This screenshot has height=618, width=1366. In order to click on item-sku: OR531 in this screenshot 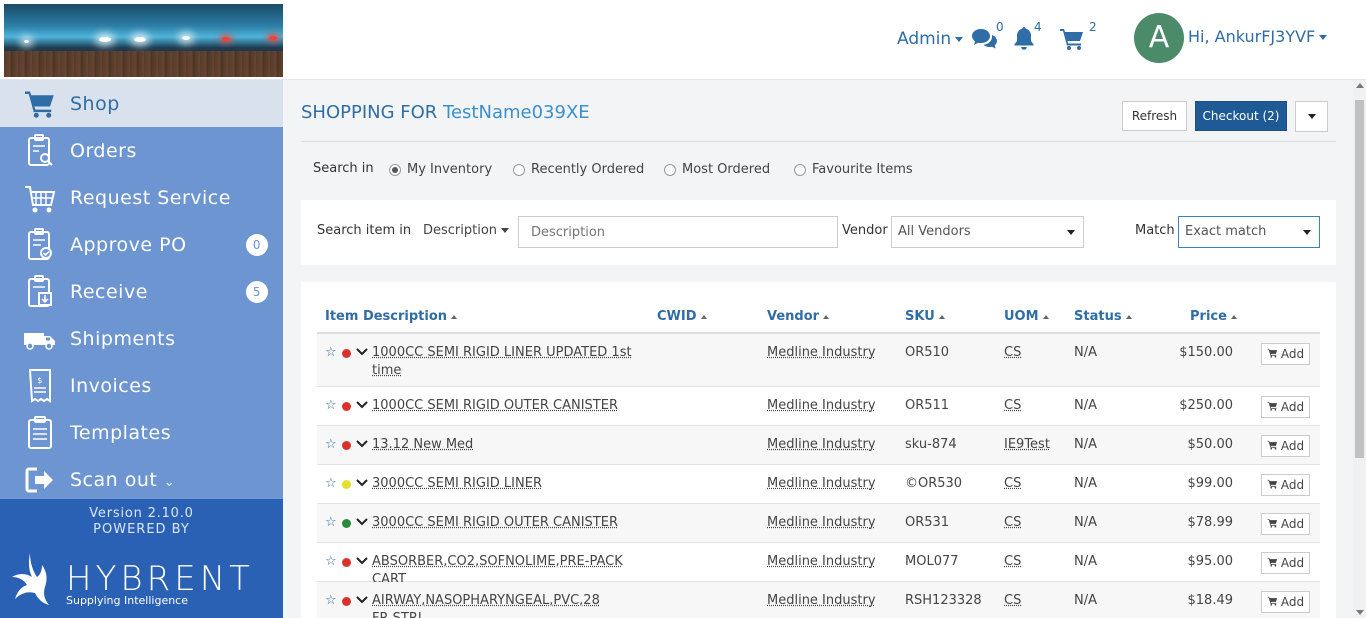, I will do `click(927, 522)`.